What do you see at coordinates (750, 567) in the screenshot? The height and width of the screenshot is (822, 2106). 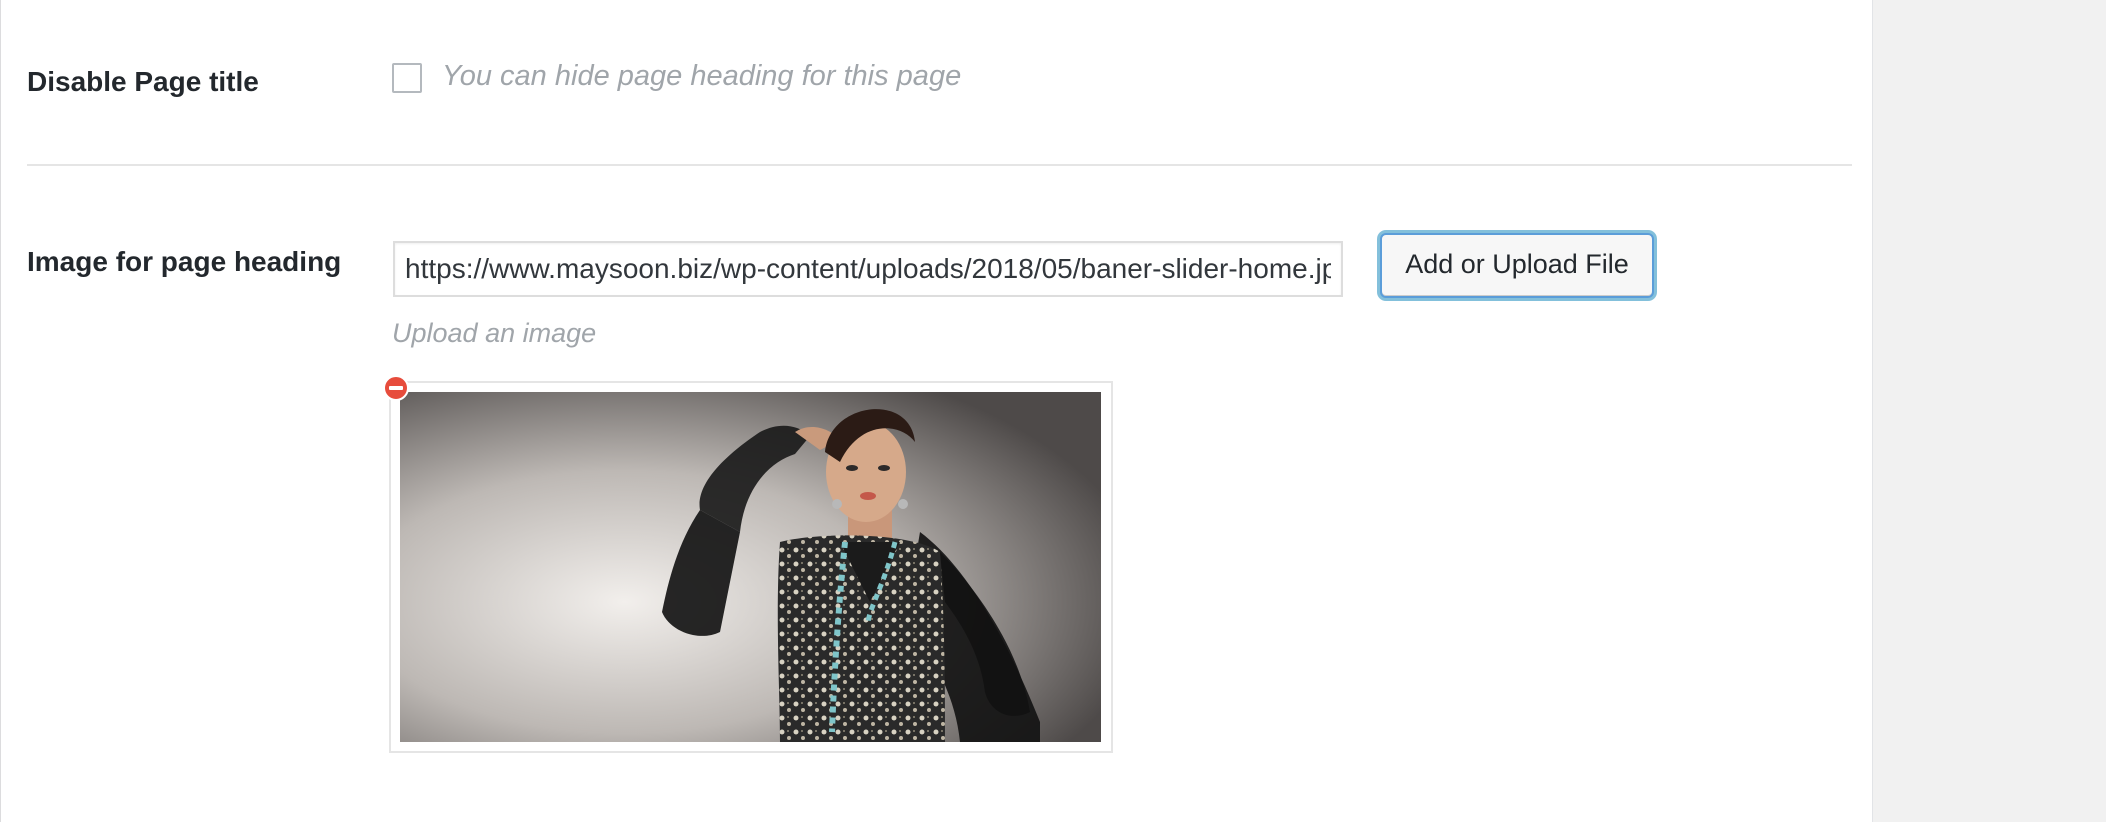 I see `image-preview` at bounding box center [750, 567].